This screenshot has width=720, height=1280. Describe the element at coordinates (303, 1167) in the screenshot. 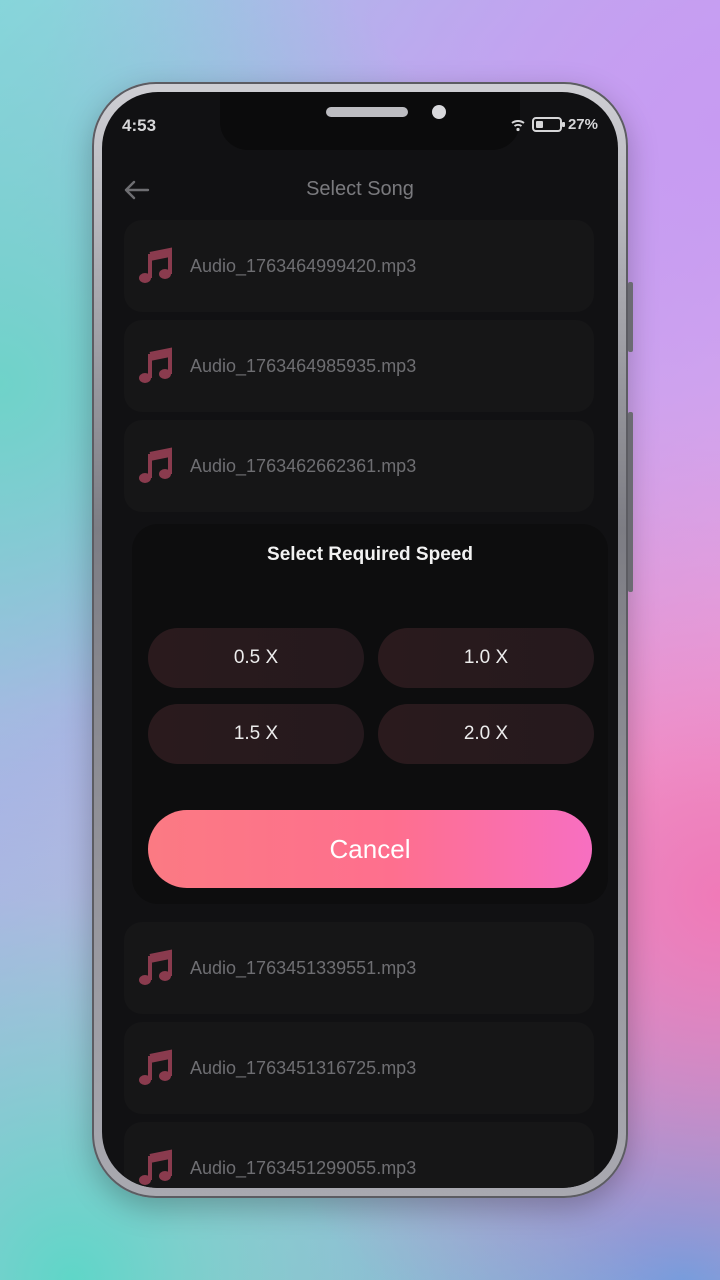

I see `song-name: Audio_1763451299055.mp3` at that location.